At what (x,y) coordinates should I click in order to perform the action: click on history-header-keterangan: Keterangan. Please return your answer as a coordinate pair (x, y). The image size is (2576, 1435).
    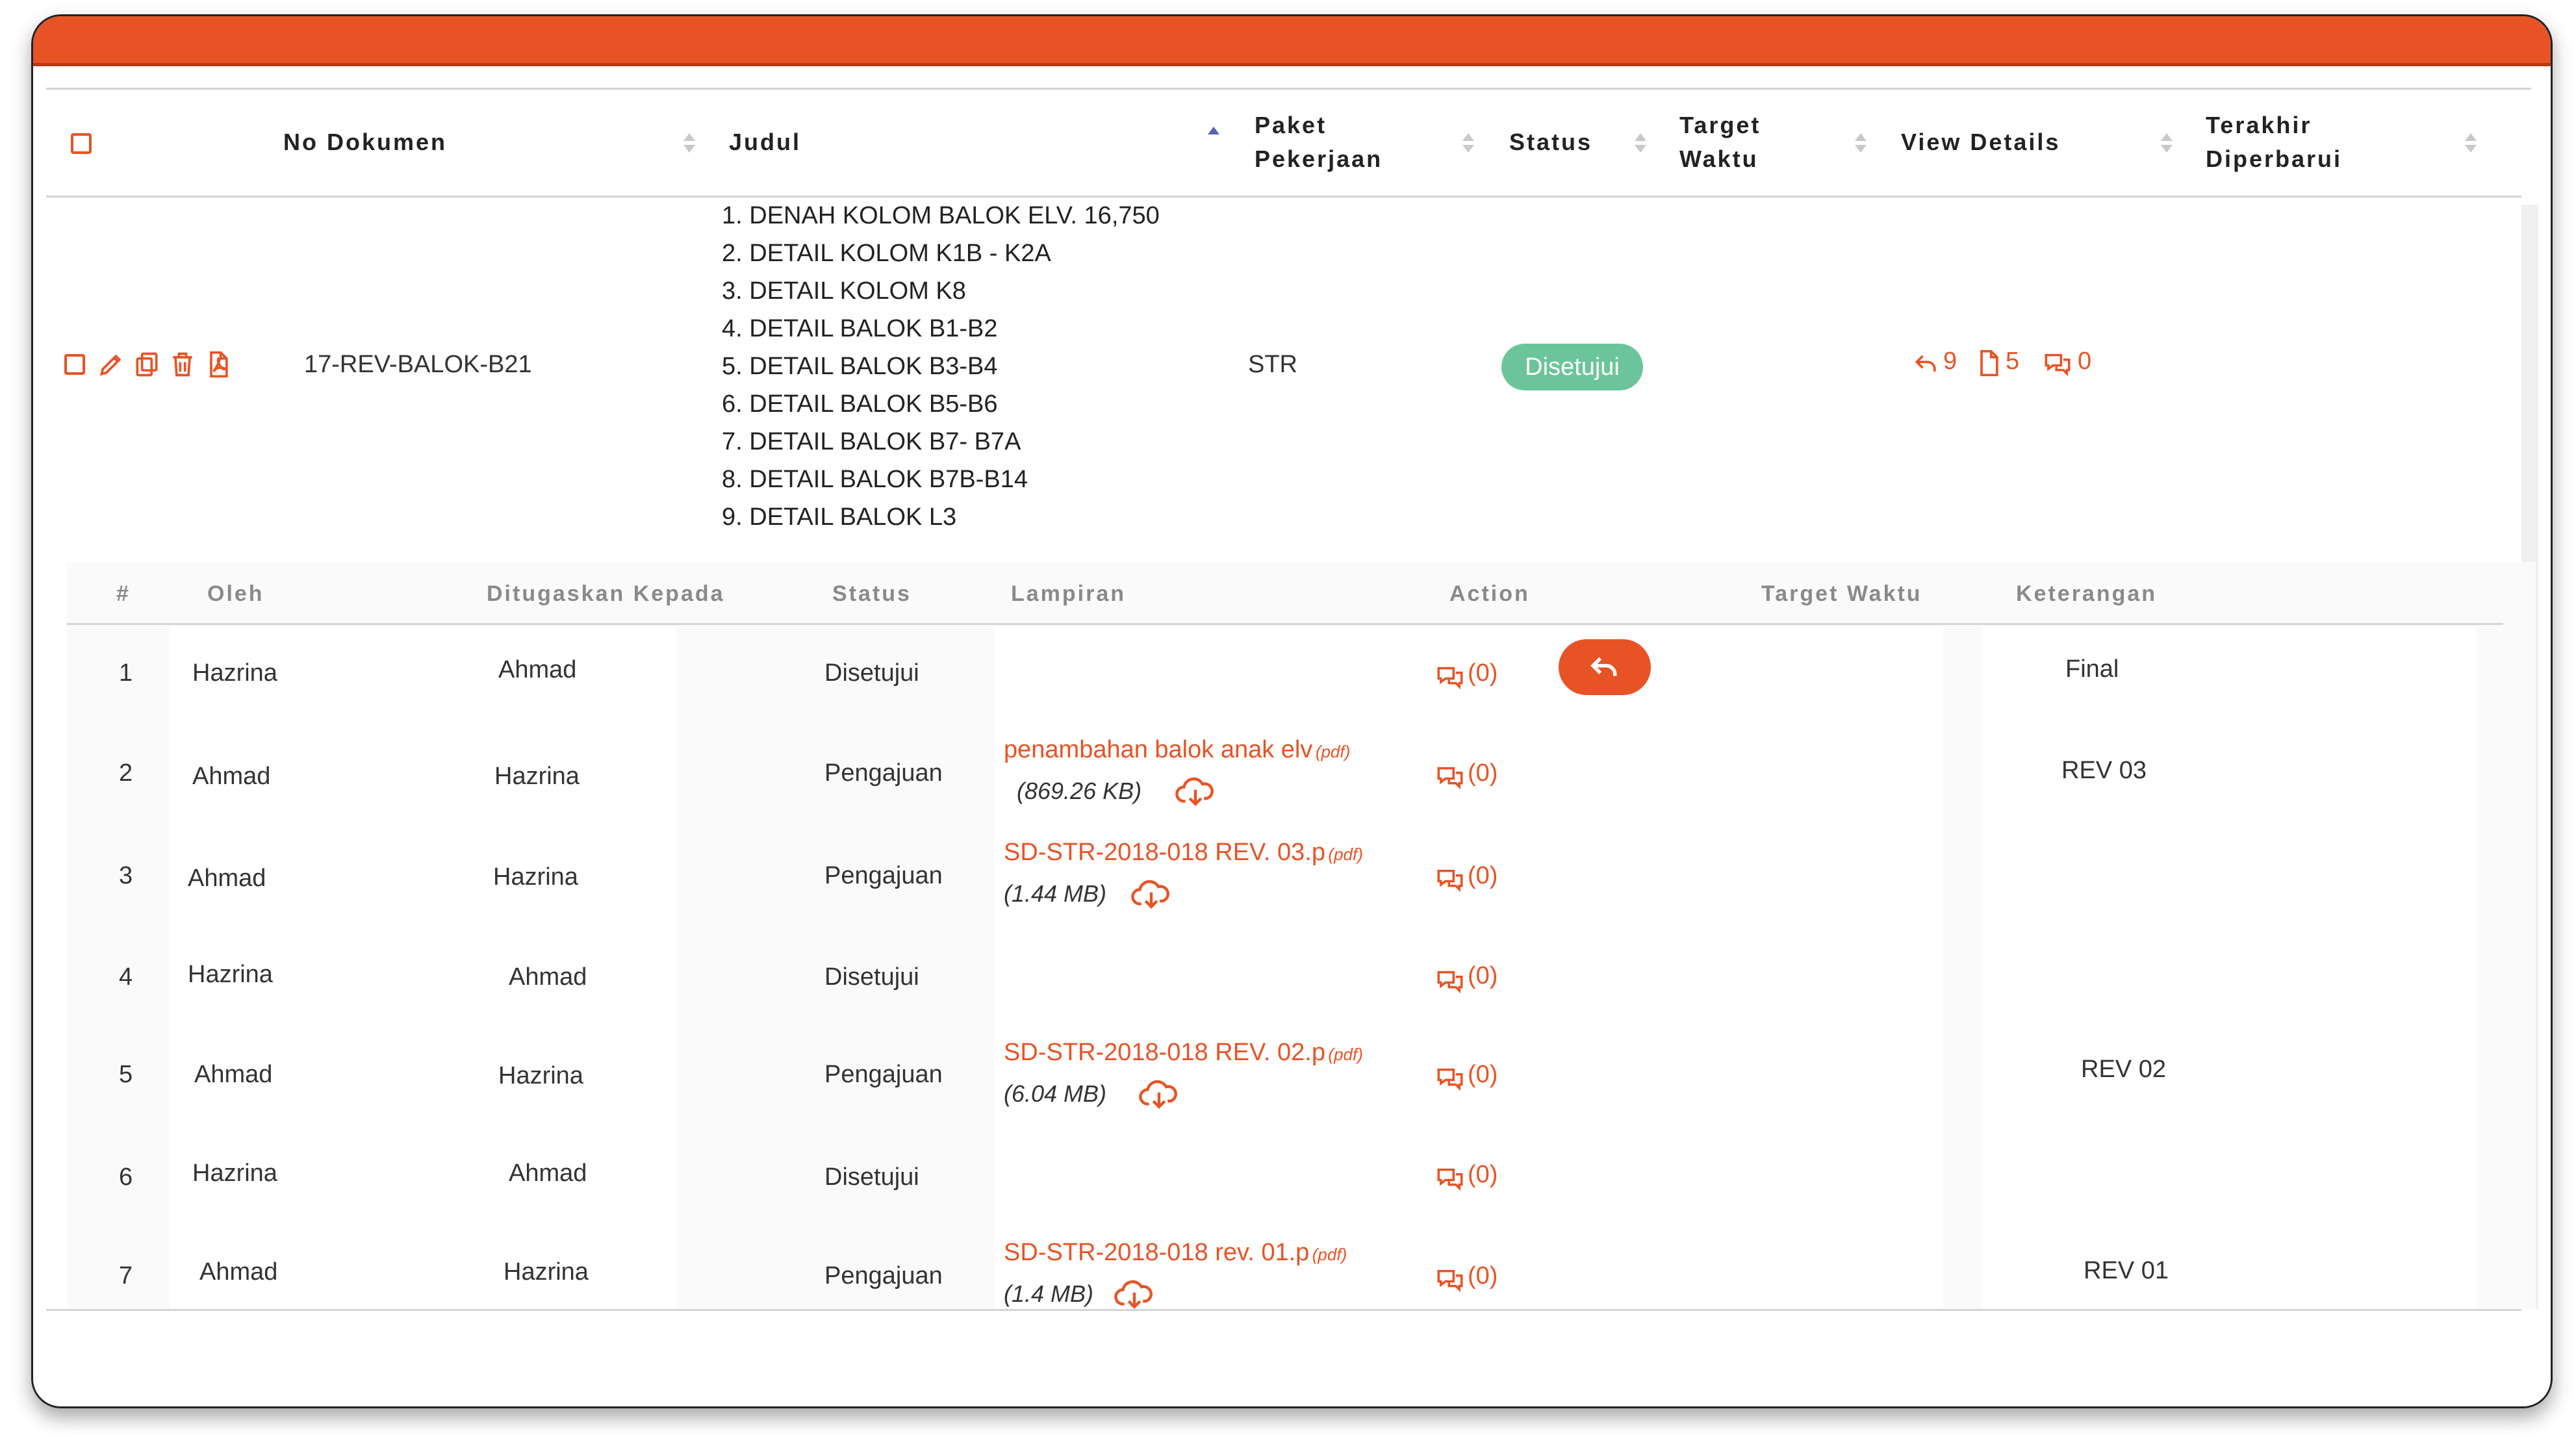
    Looking at the image, I should click on (2087, 593).